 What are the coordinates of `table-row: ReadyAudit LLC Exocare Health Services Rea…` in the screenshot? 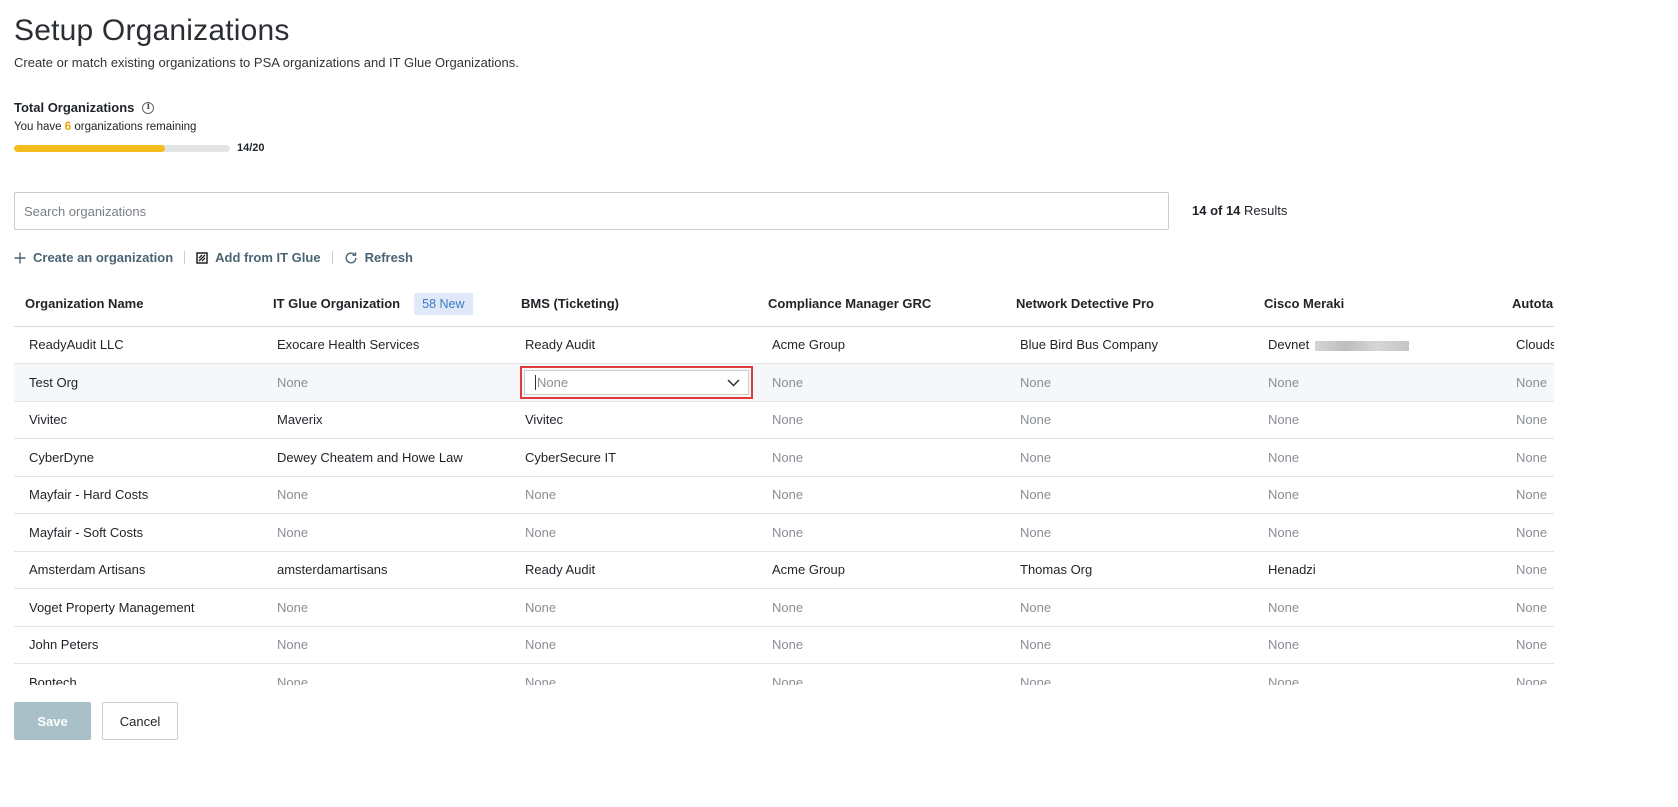 It's located at (784, 345).